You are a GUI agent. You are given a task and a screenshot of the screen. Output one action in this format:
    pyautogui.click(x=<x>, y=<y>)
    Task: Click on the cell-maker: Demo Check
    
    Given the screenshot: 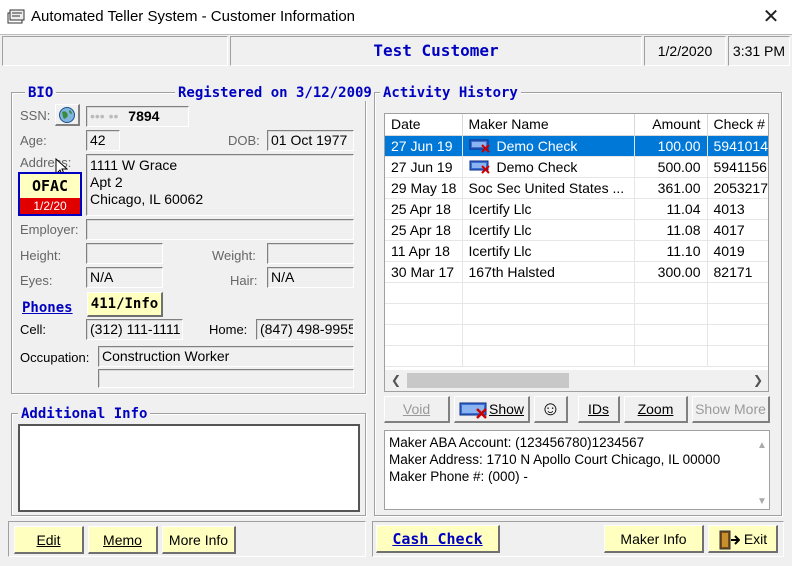 What is the action you would take?
    pyautogui.click(x=548, y=146)
    